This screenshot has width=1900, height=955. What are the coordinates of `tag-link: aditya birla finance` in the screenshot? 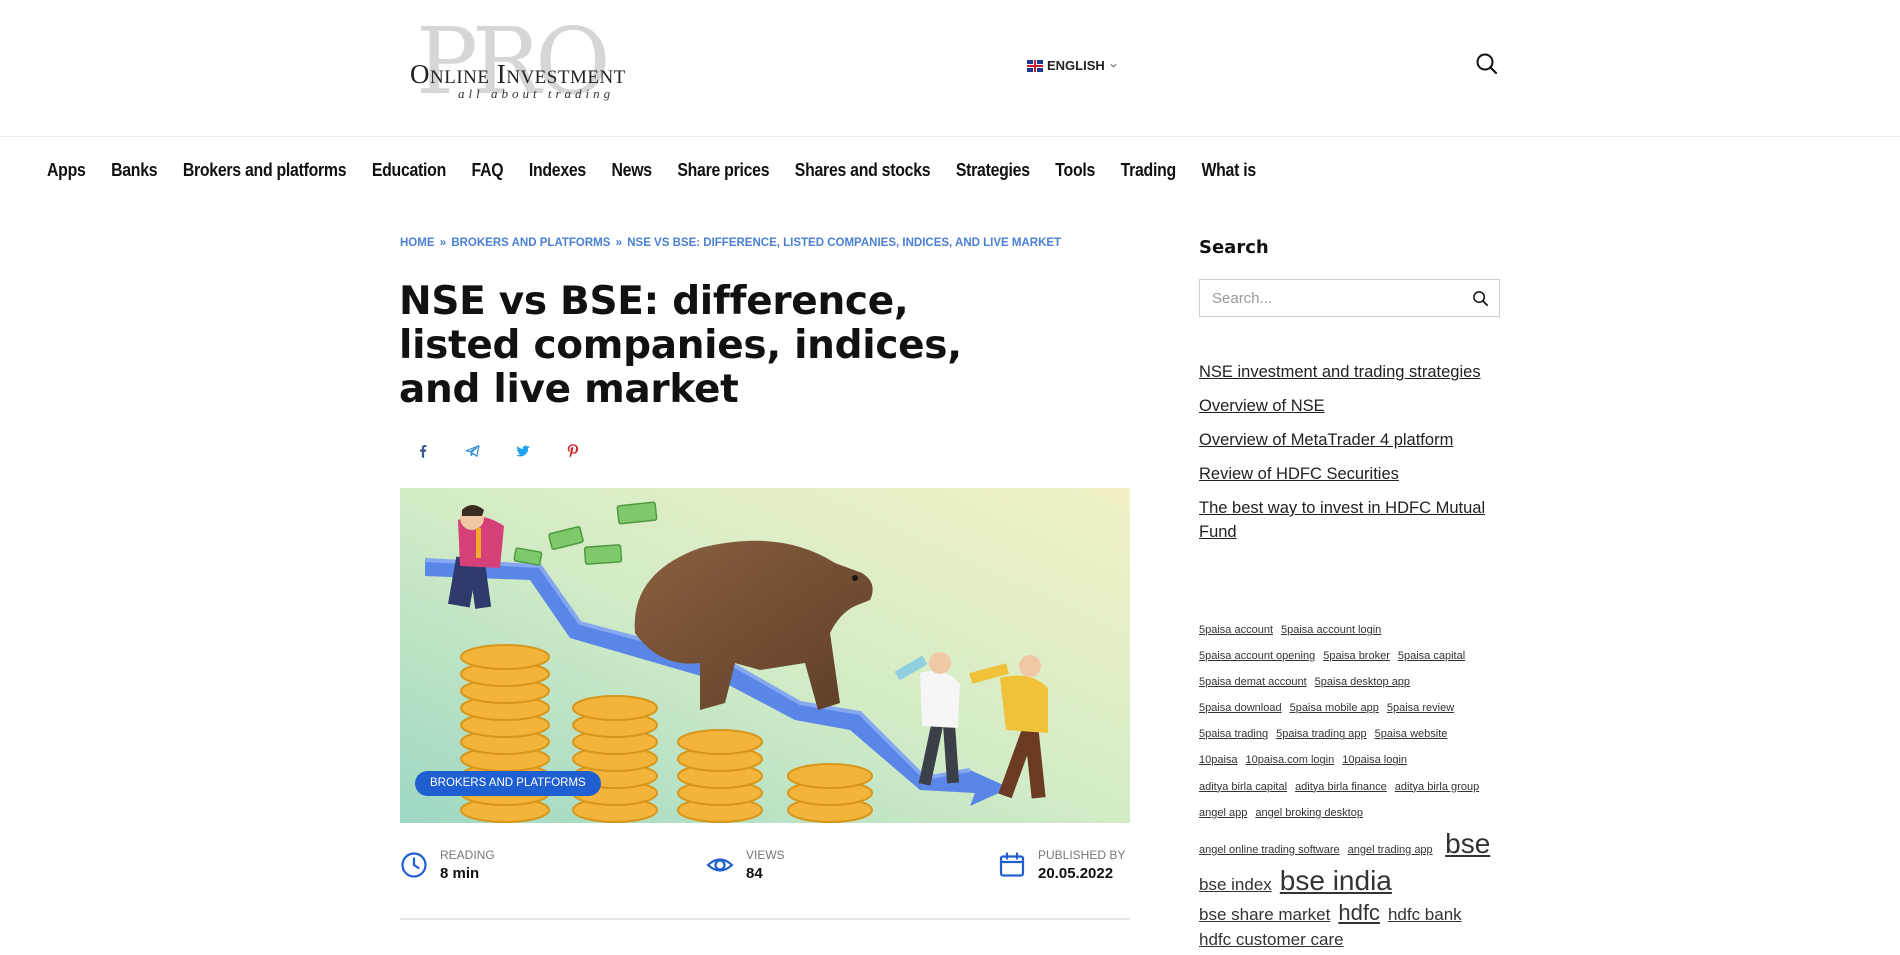 It's located at (1341, 787).